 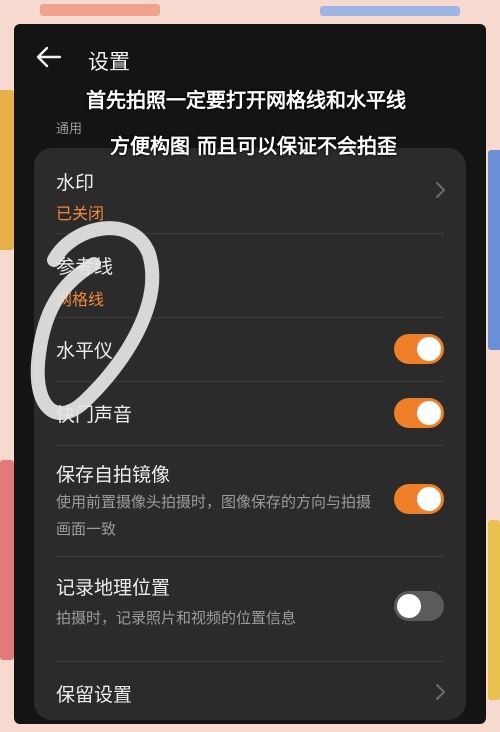 I want to click on page-title: 设置, so click(x=109, y=62).